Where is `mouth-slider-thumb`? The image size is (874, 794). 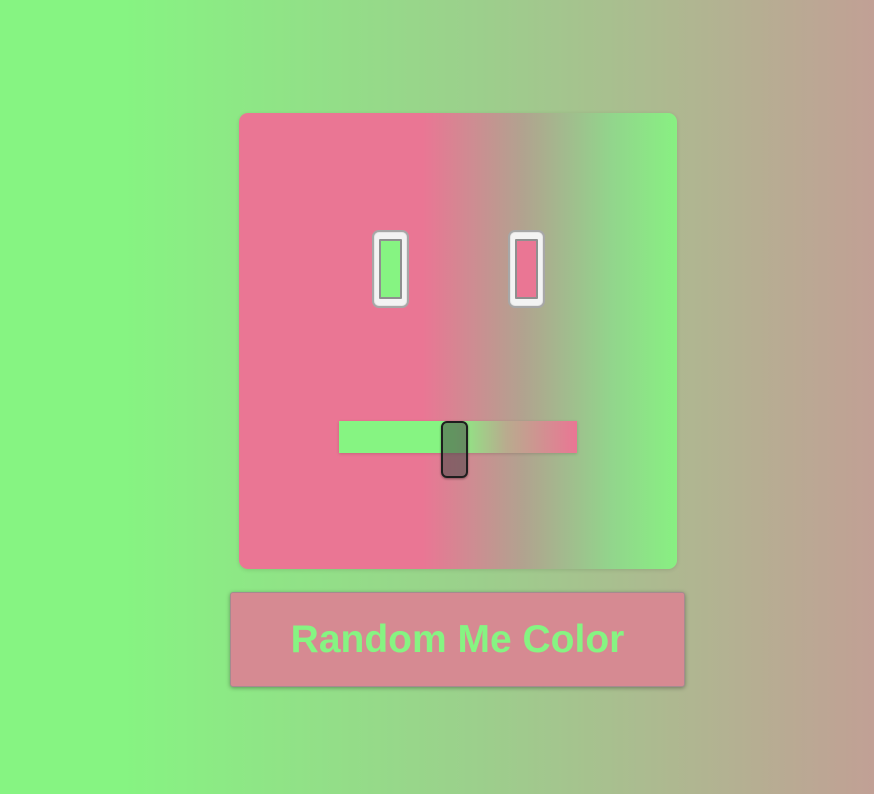 mouth-slider-thumb is located at coordinates (454, 449).